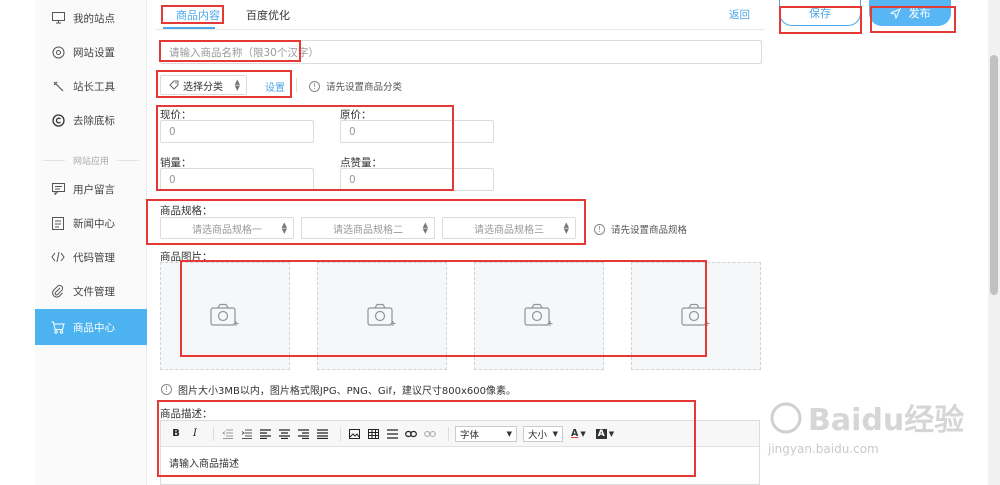 This screenshot has height=485, width=1000. I want to click on tab-product-content: 商品内容, so click(198, 15).